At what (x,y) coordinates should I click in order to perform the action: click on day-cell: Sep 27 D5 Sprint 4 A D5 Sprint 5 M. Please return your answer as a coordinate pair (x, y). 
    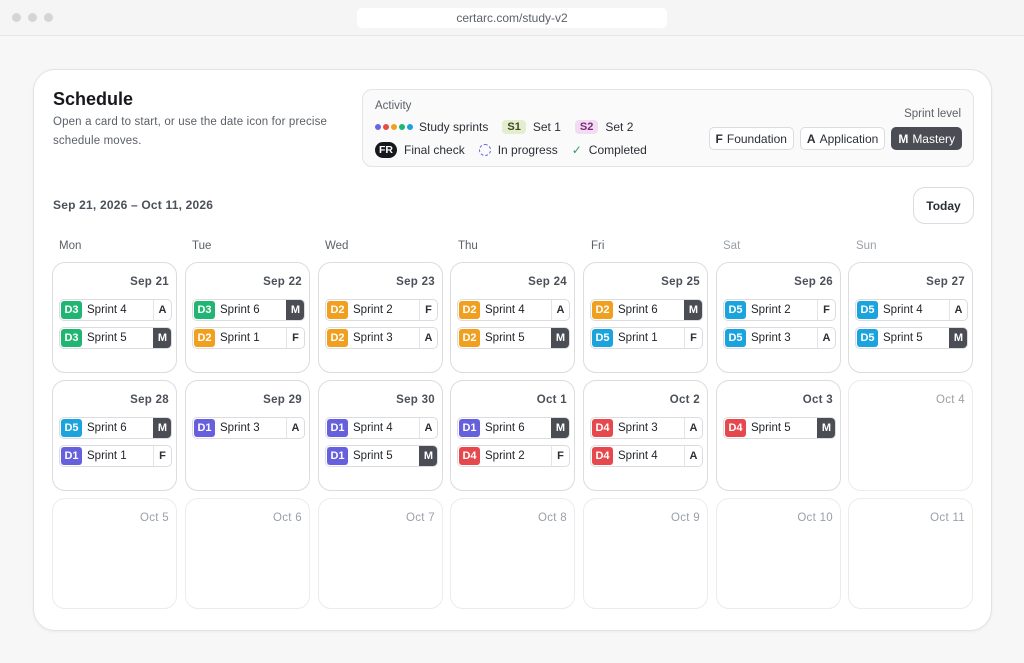
    Looking at the image, I should click on (910, 317).